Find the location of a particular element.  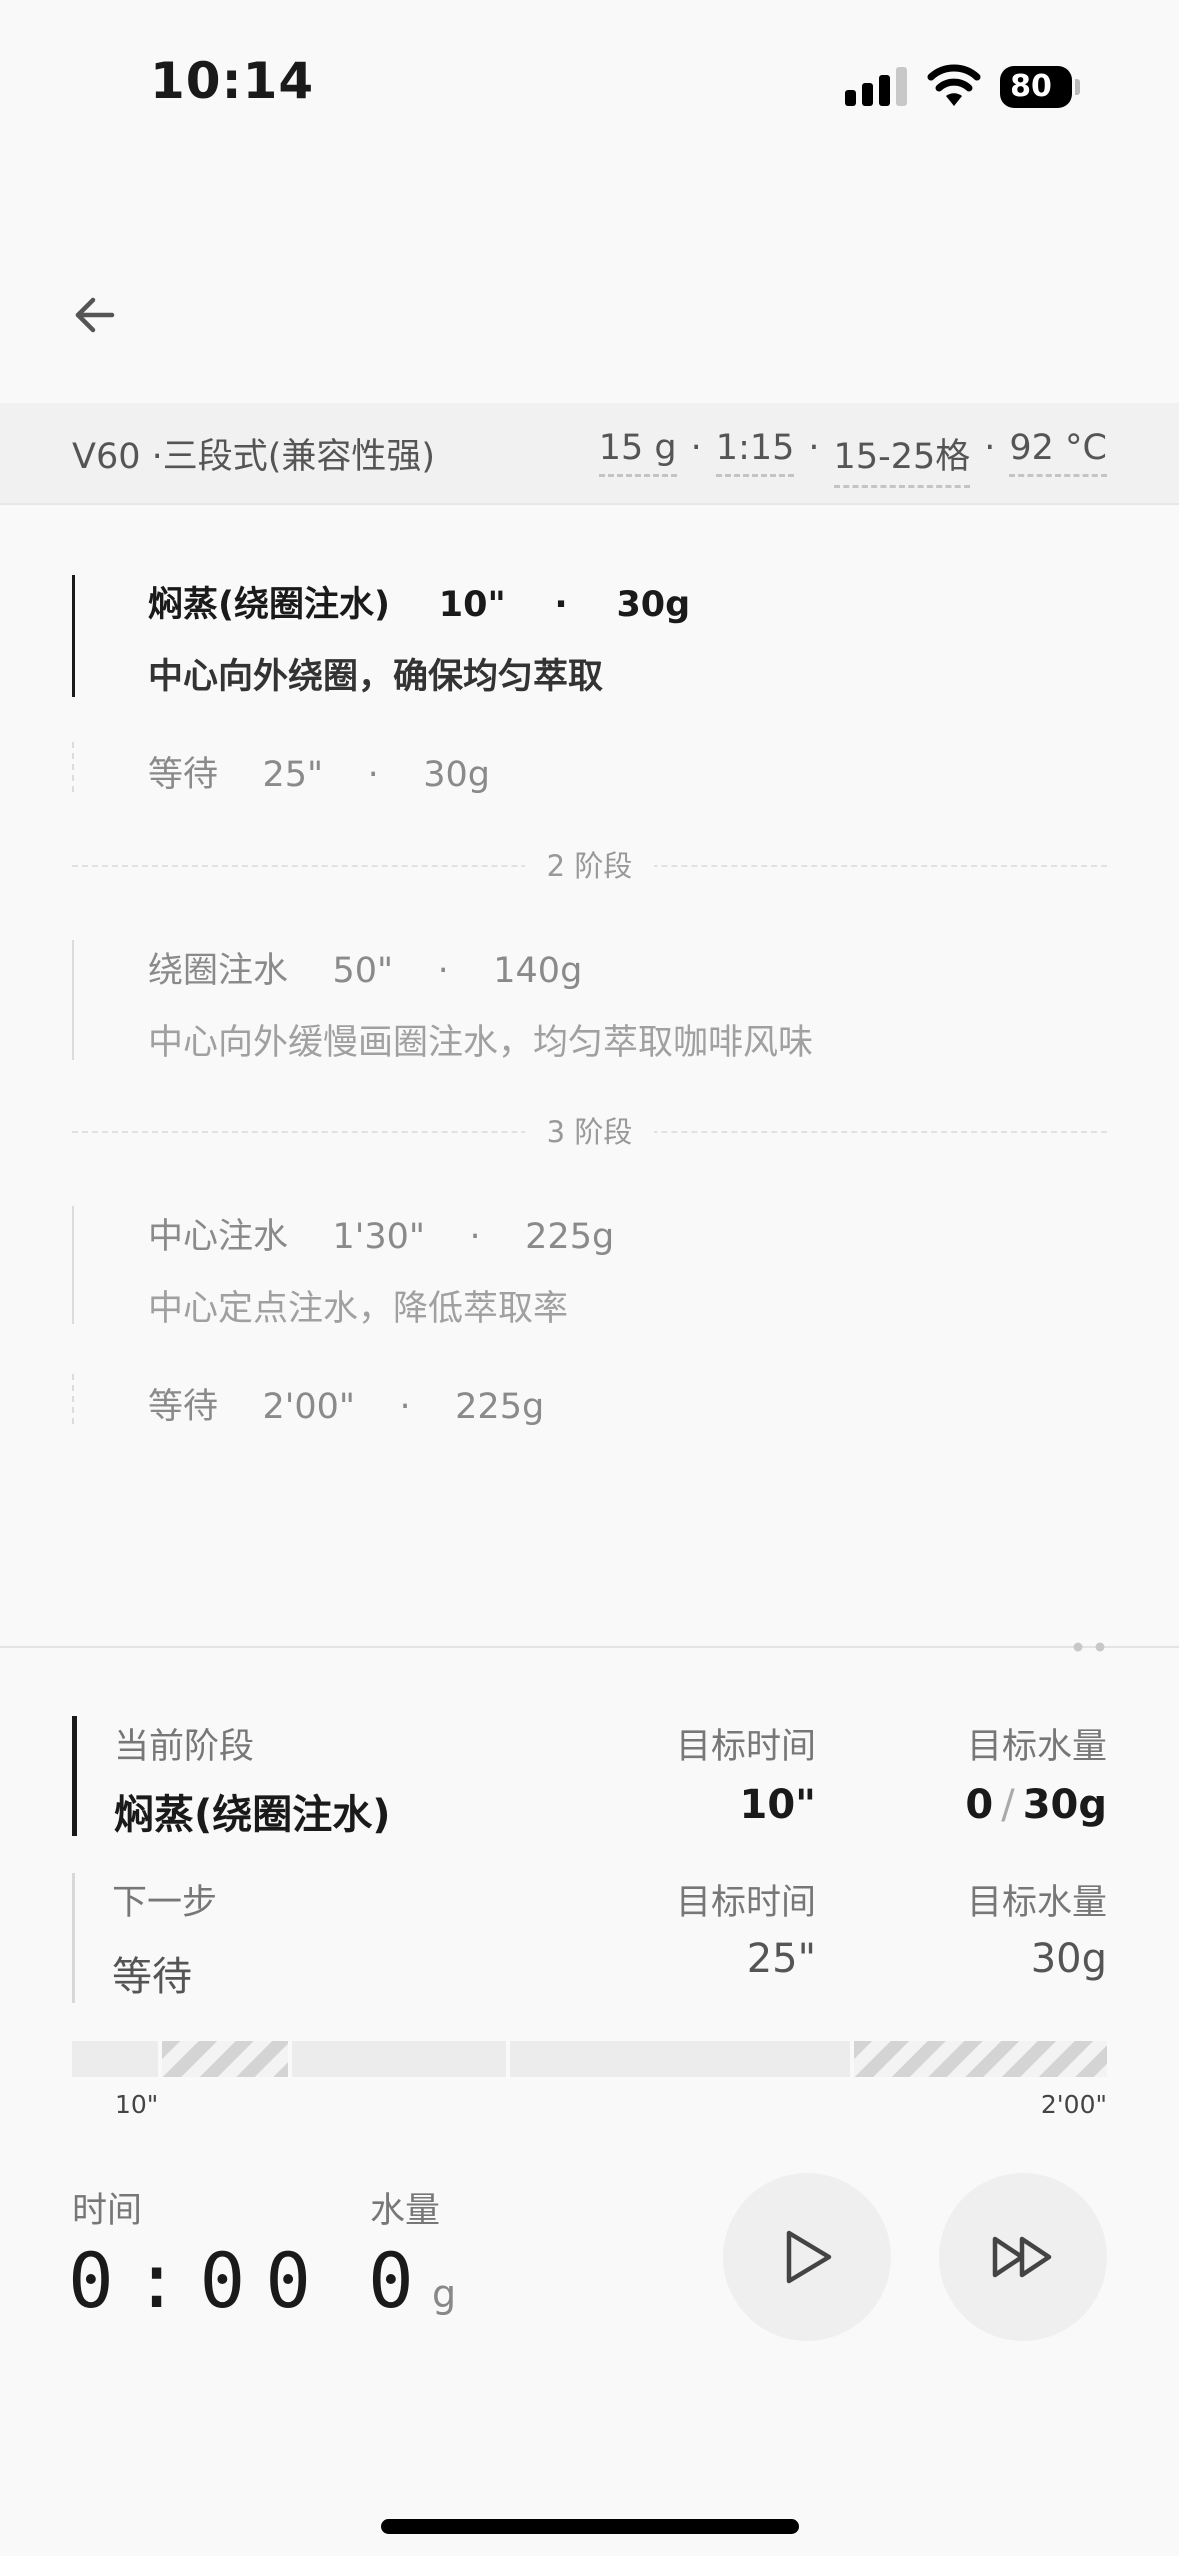

water-label: 水量 is located at coordinates (405, 2211).